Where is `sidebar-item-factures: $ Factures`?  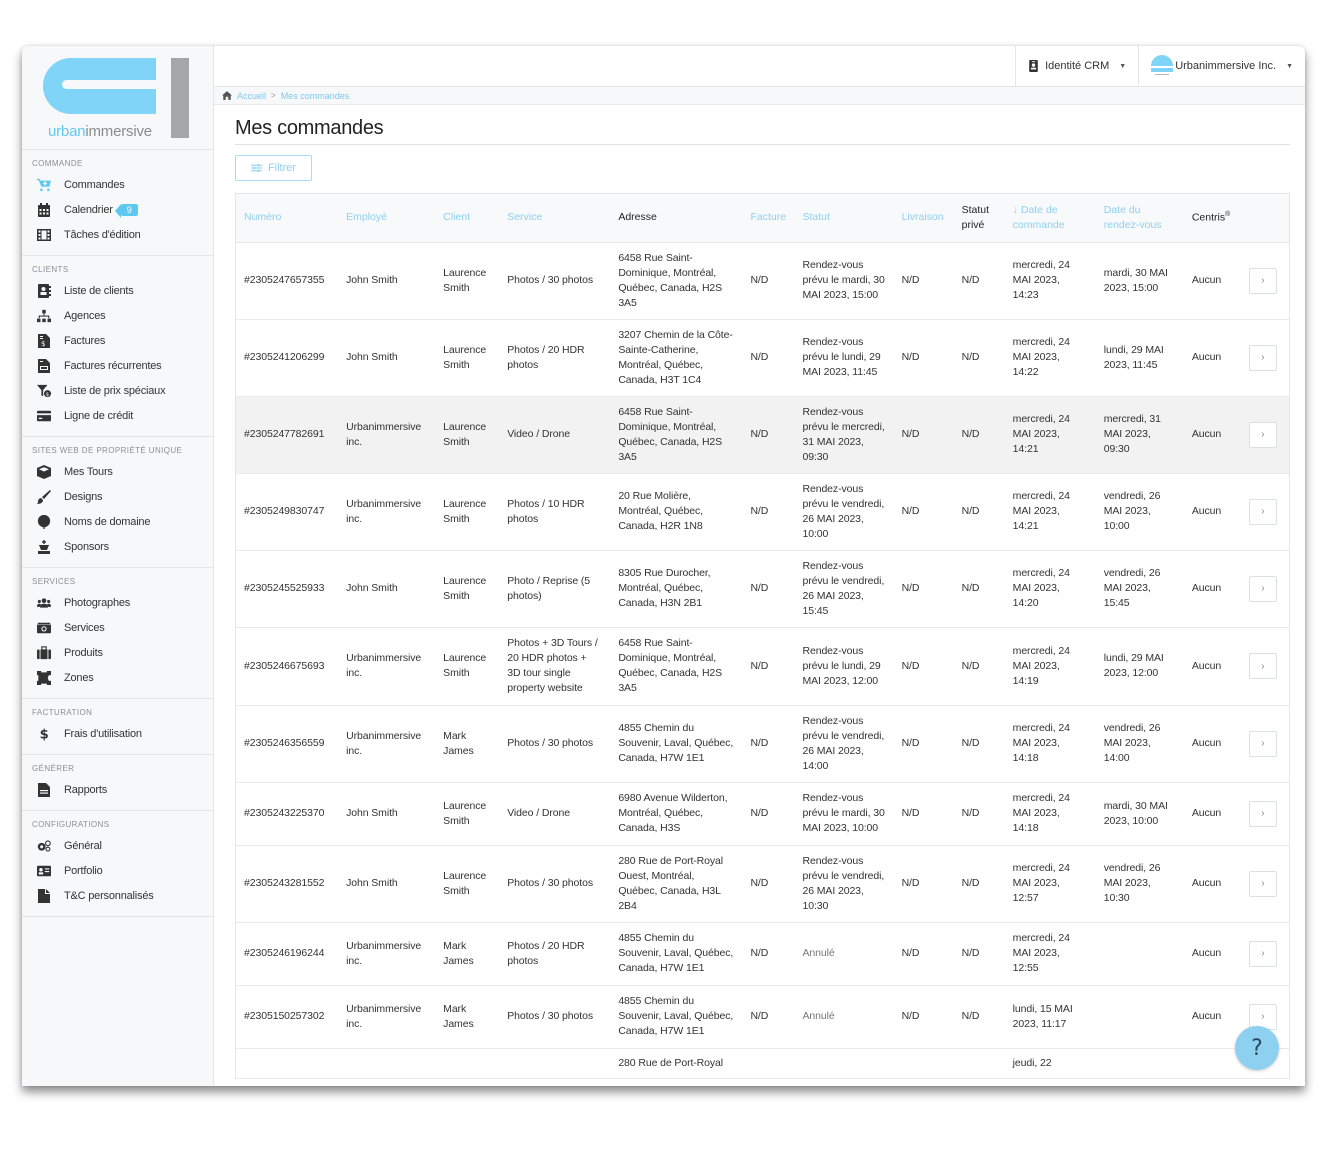 sidebar-item-factures: $ Factures is located at coordinates (117, 340).